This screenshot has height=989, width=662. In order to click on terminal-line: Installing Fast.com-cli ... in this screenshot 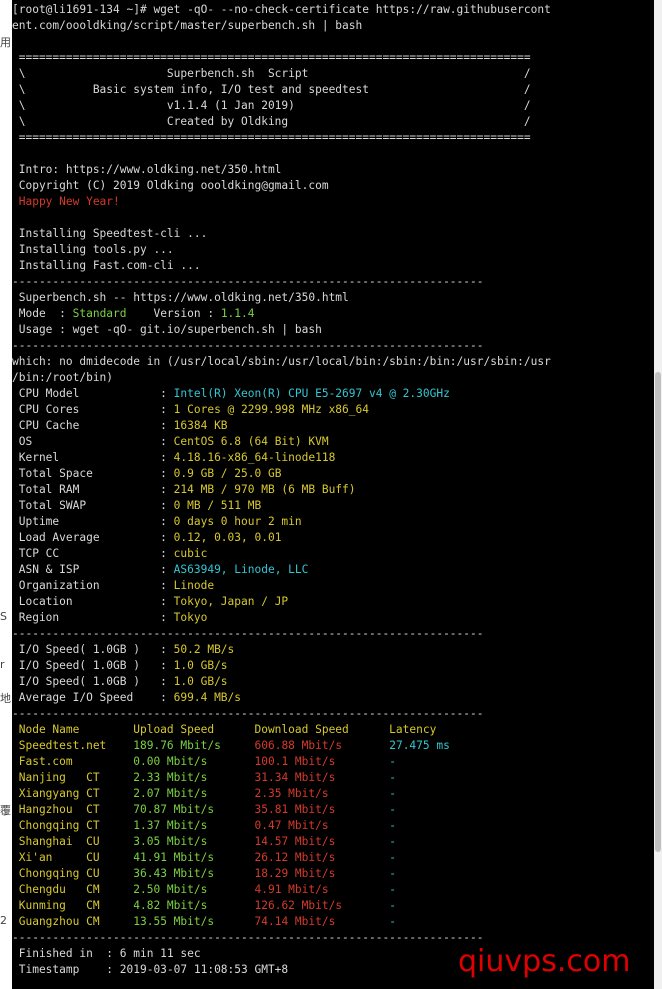, I will do `click(106, 266)`.